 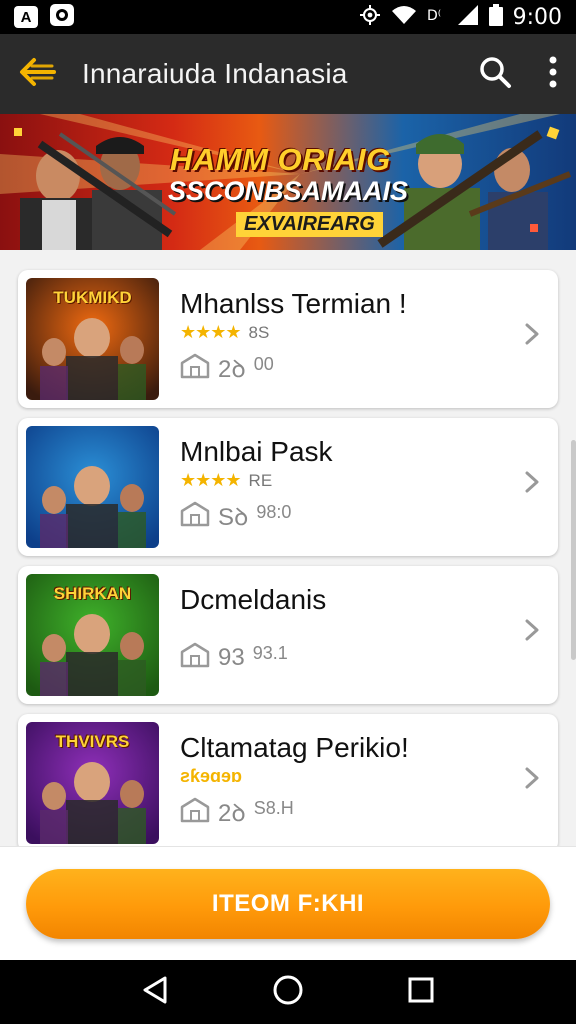 What do you see at coordinates (273, 808) in the screenshot?
I see `meta-secondary: S8.H` at bounding box center [273, 808].